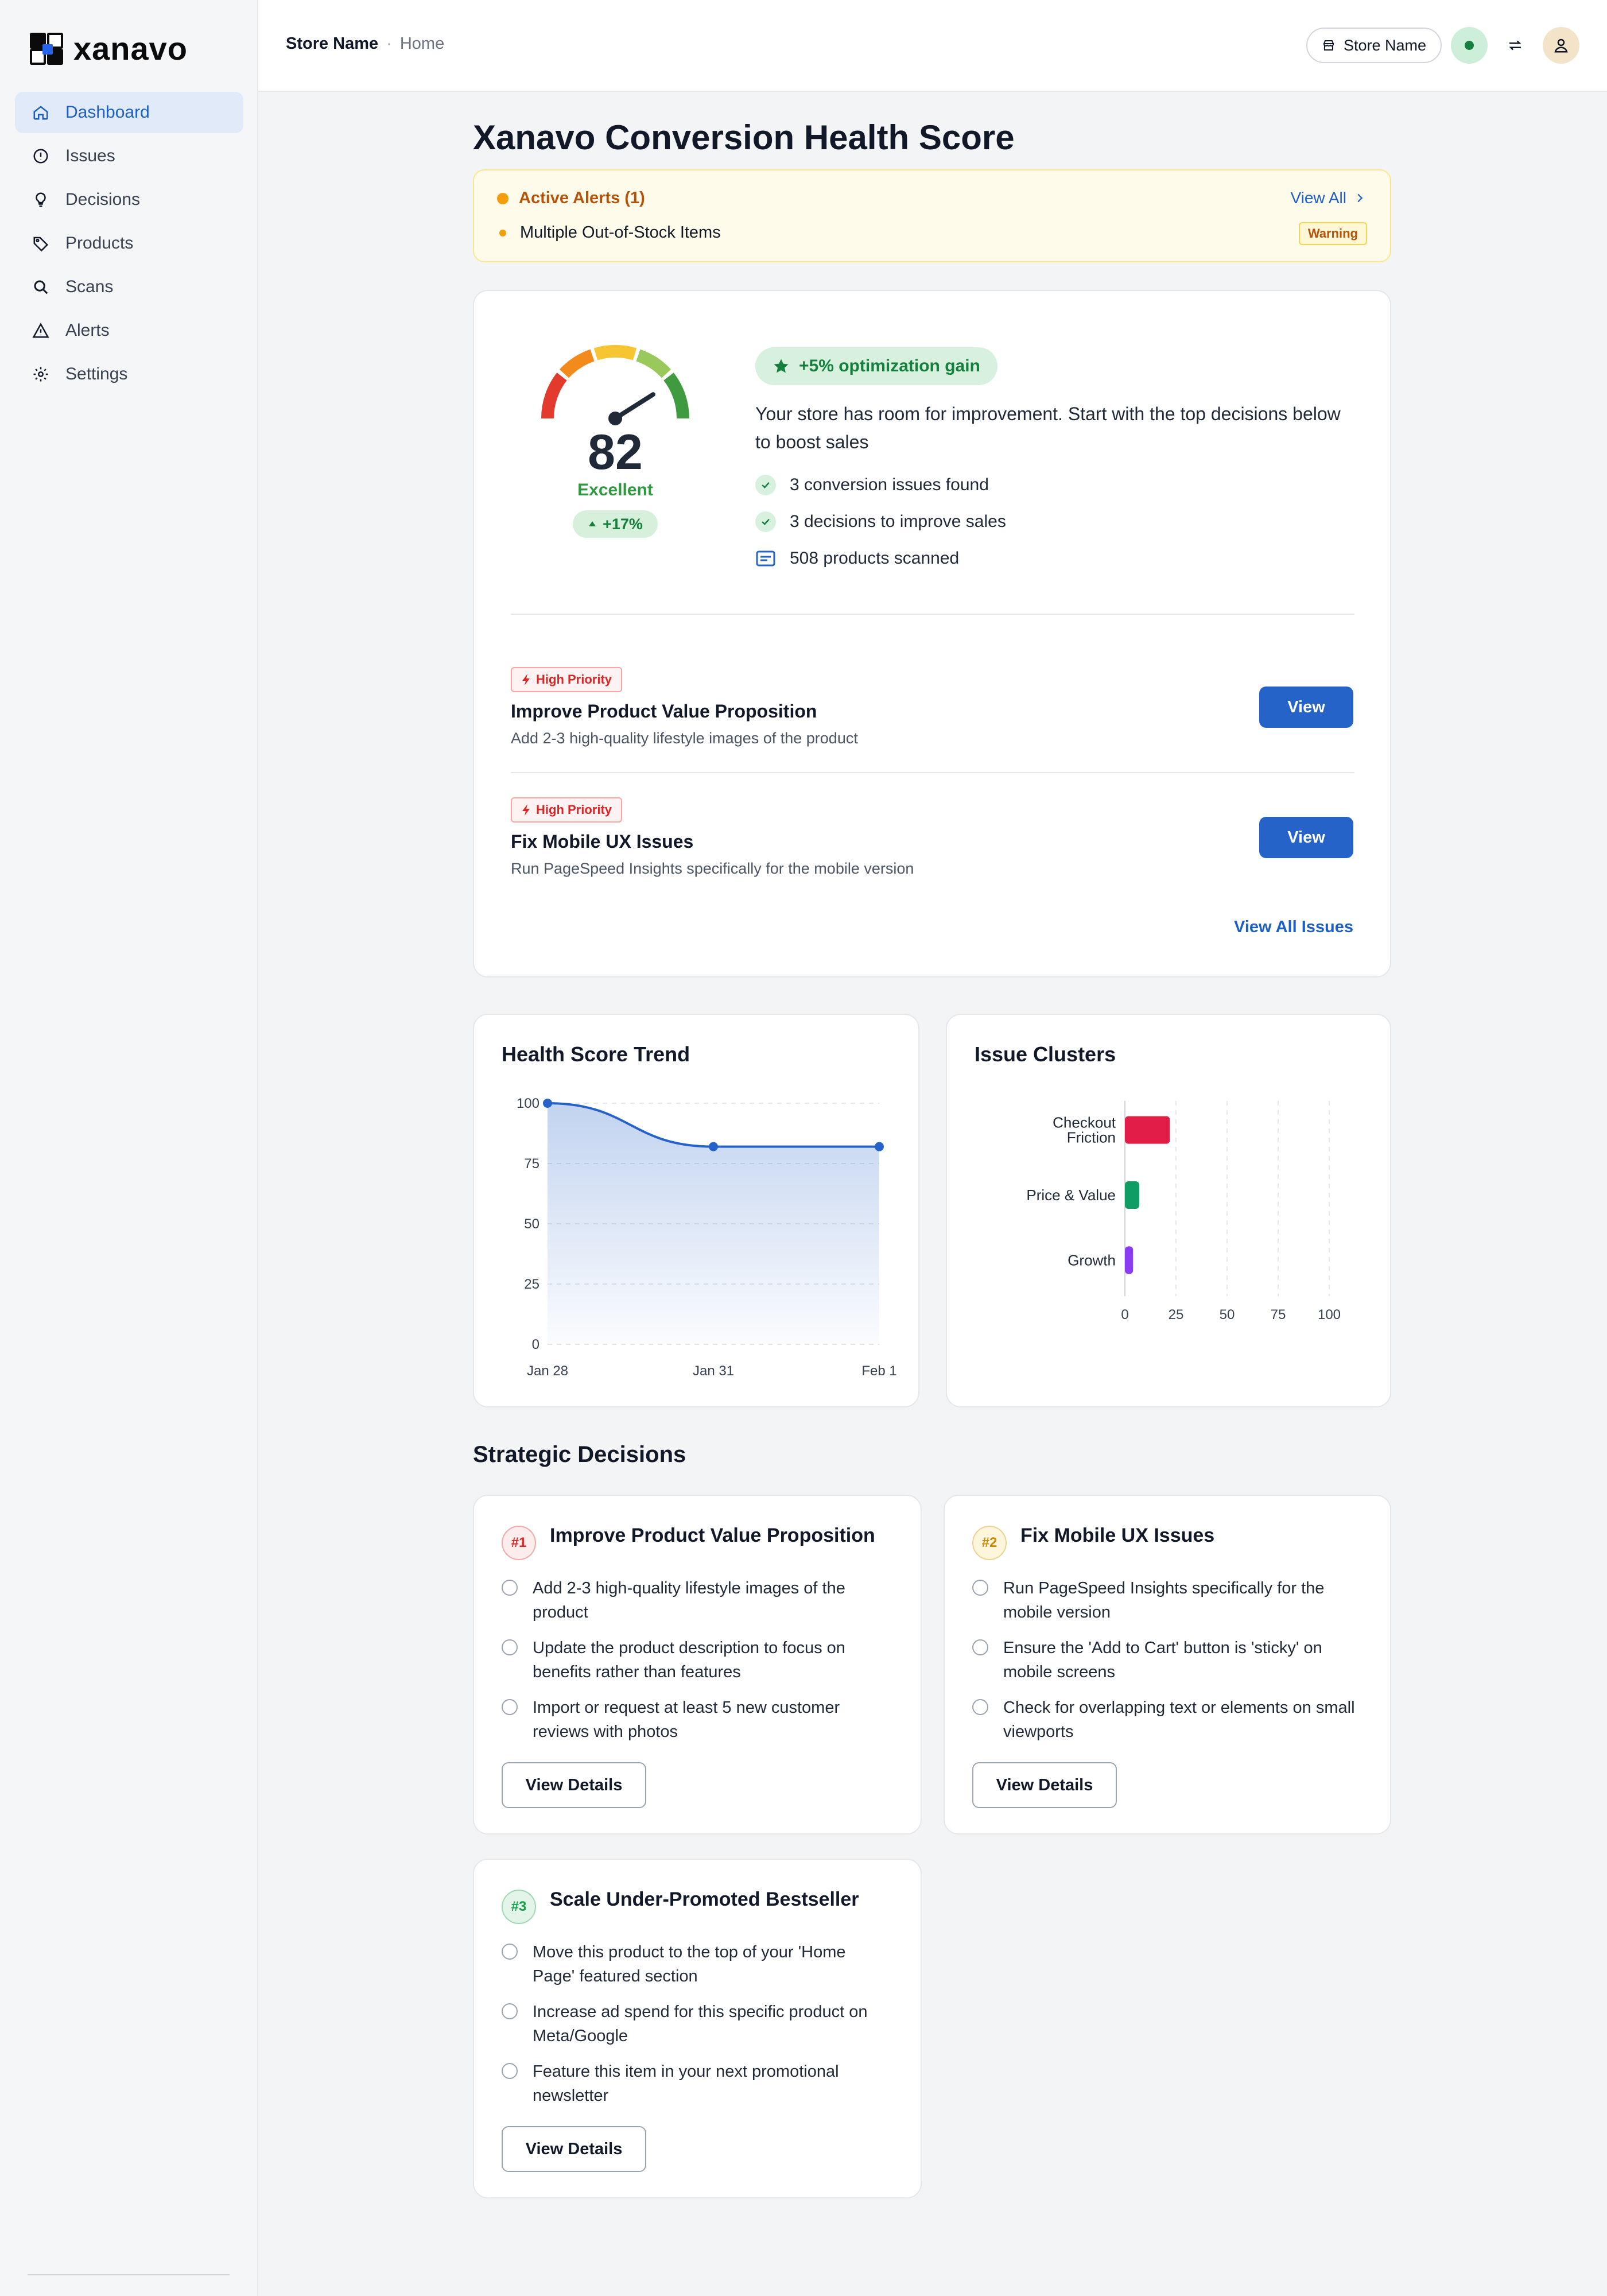  What do you see at coordinates (332, 43) in the screenshot?
I see `breadcrumb-store: Store Name` at bounding box center [332, 43].